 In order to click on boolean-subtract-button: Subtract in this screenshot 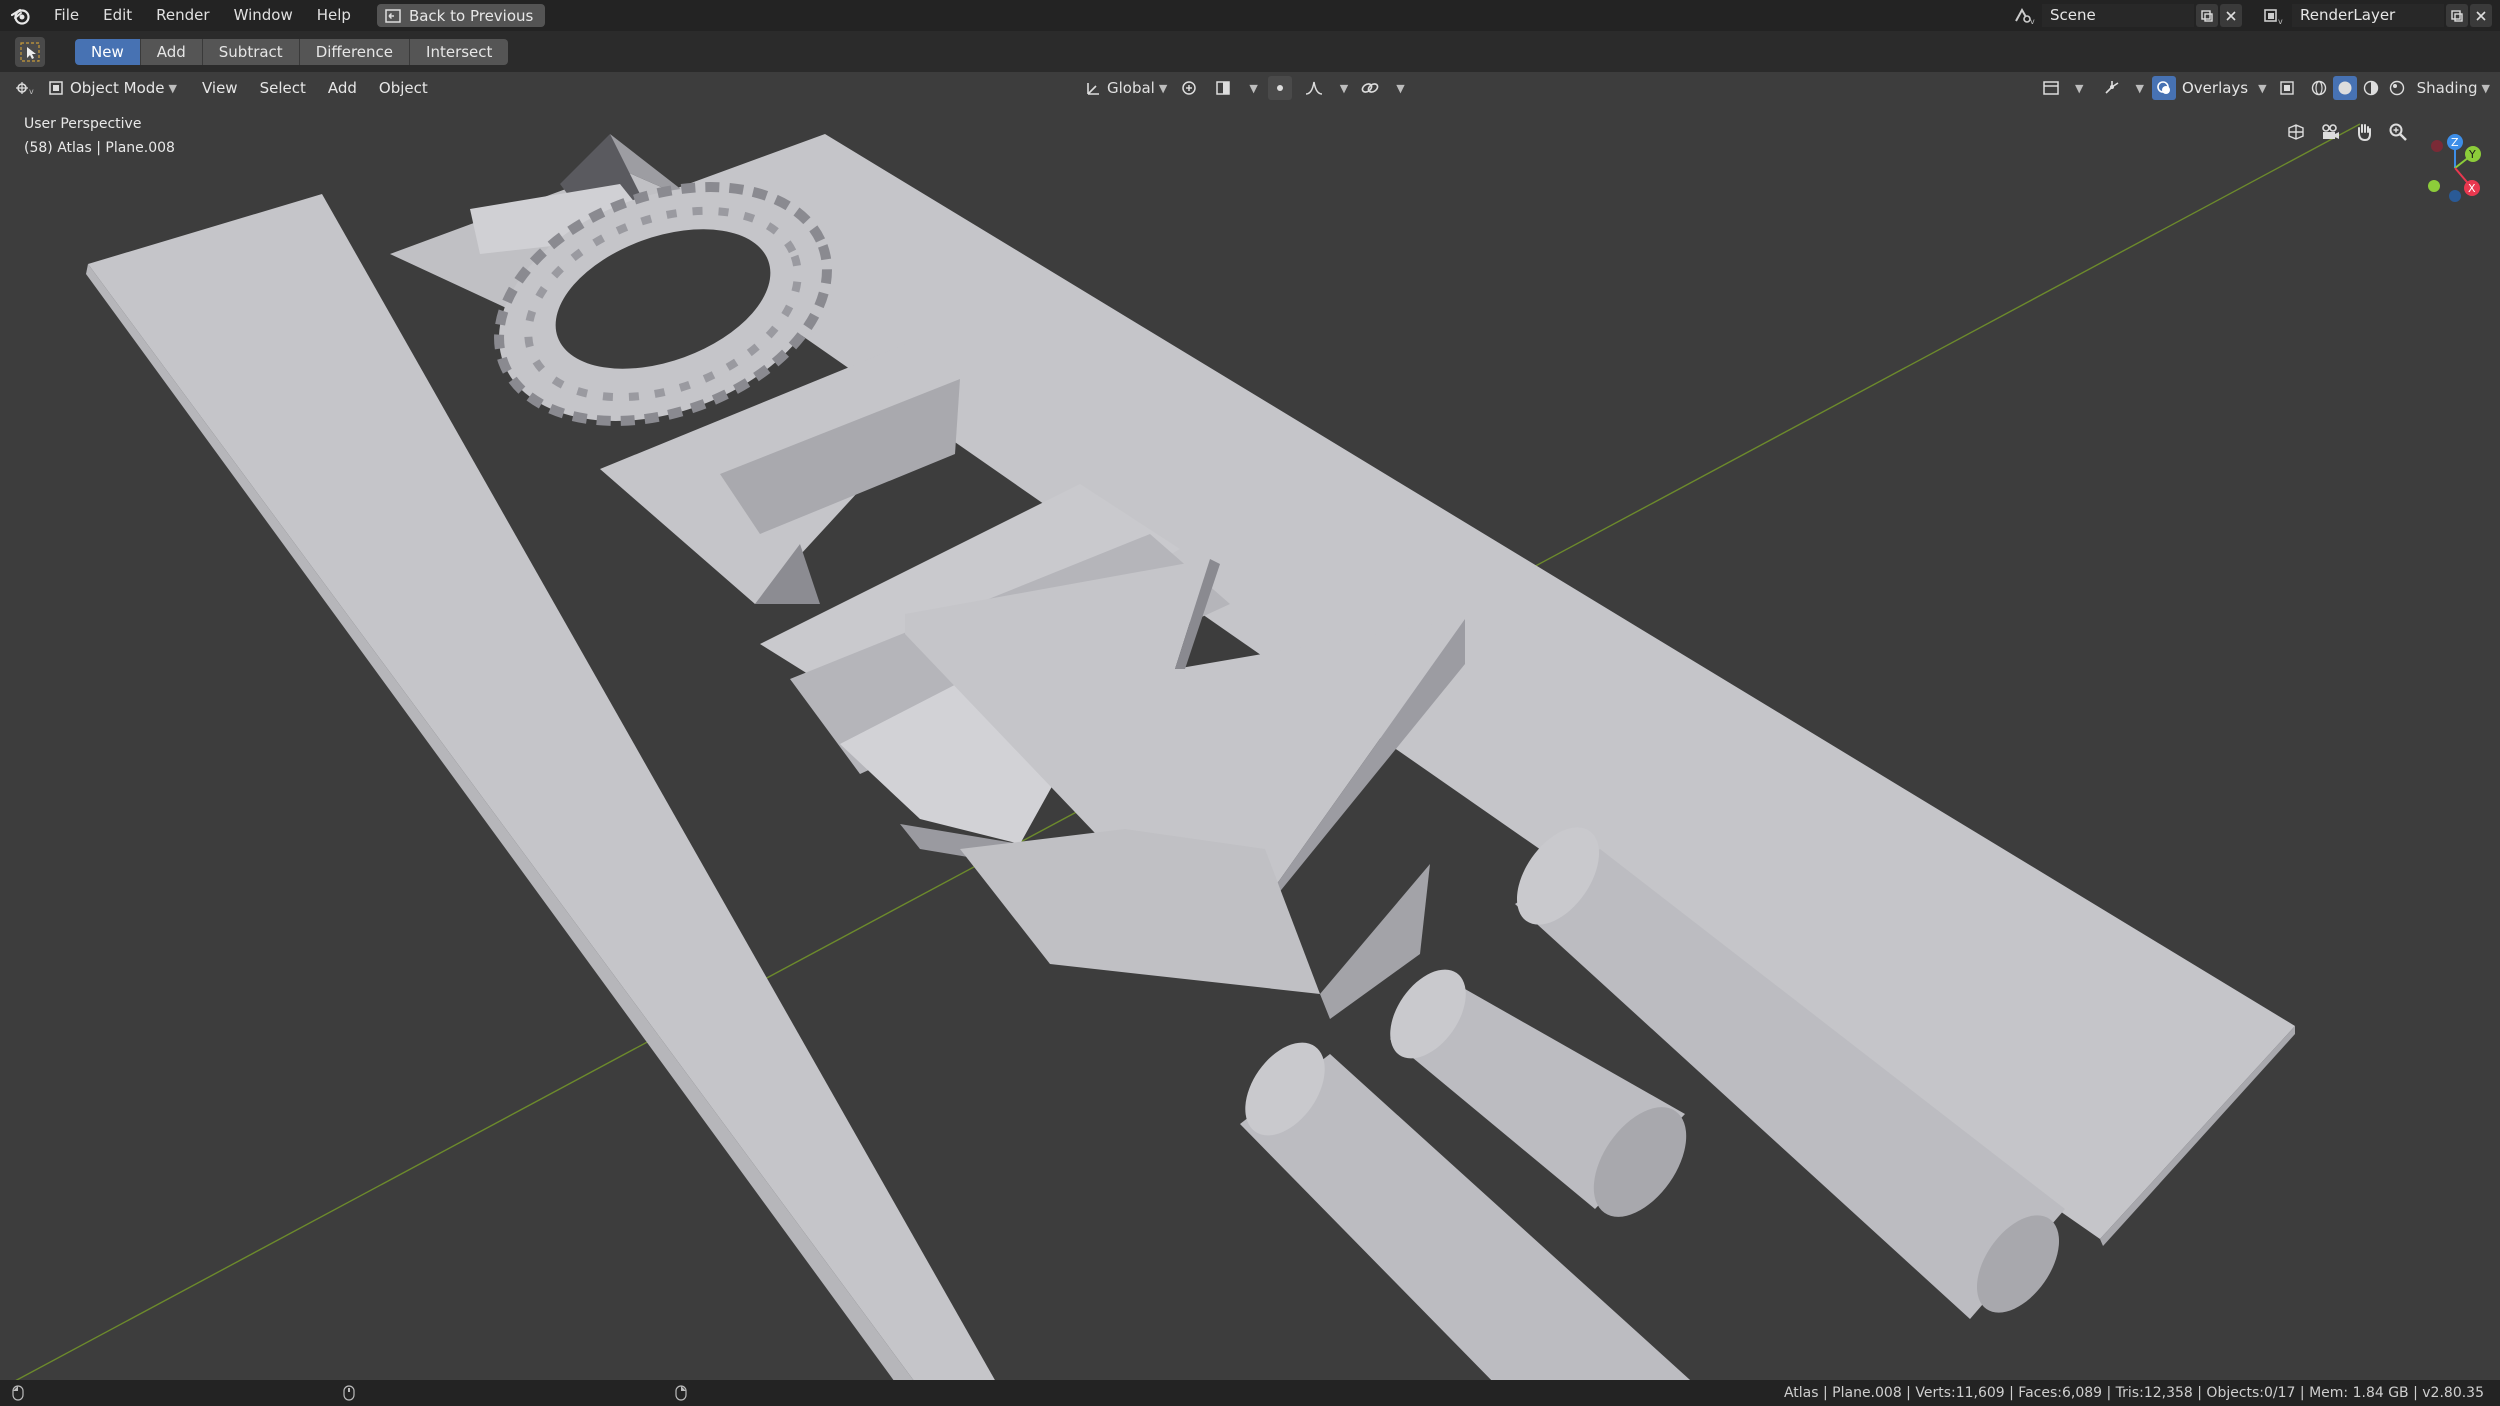, I will do `click(251, 51)`.